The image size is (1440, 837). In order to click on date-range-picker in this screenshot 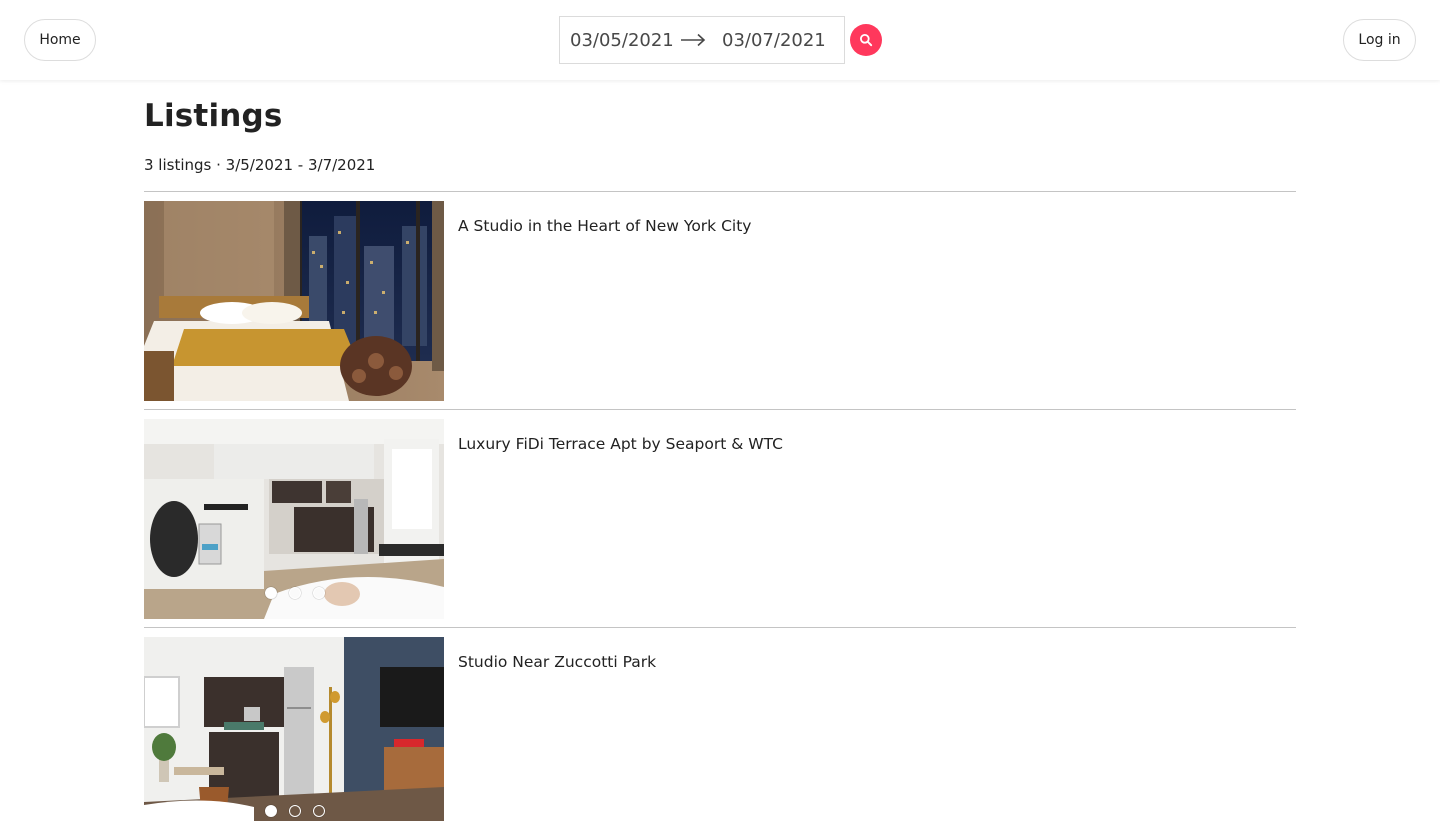, I will do `click(702, 40)`.